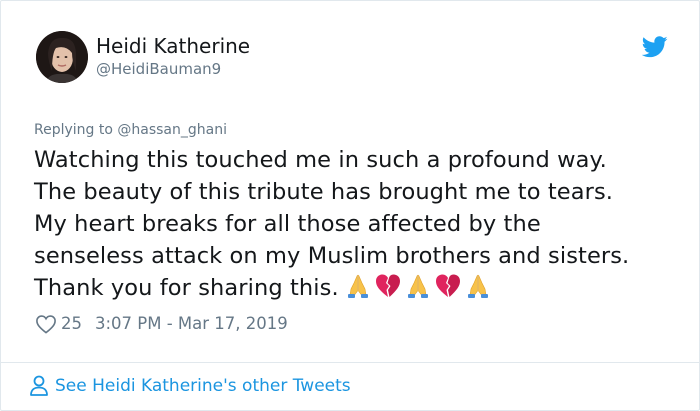 The height and width of the screenshot is (411, 700). I want to click on divider, so click(350, 362).